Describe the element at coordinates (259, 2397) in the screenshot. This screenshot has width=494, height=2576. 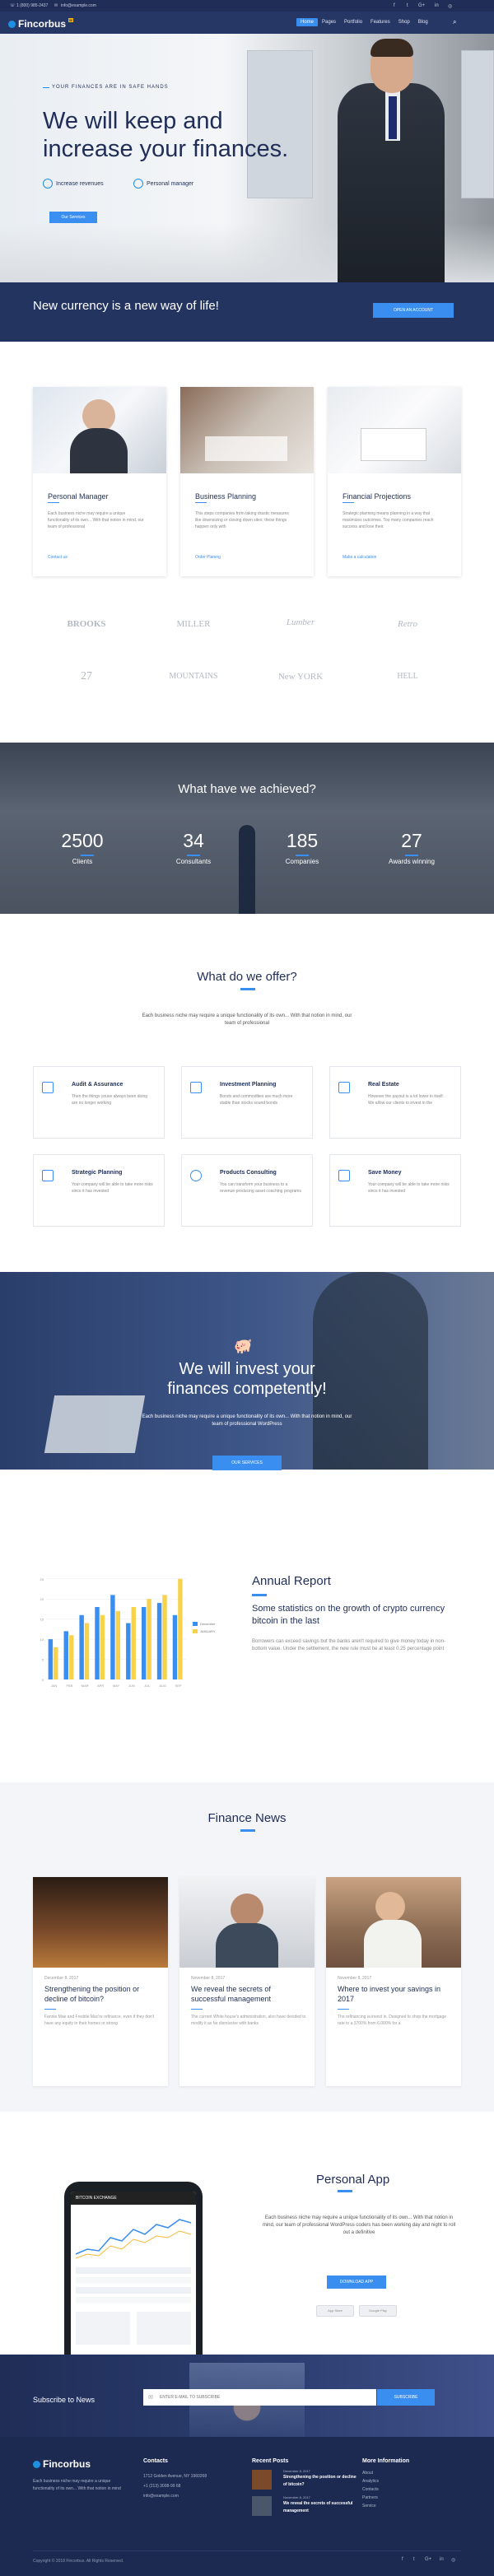
I see `subscribe-email-input` at that location.